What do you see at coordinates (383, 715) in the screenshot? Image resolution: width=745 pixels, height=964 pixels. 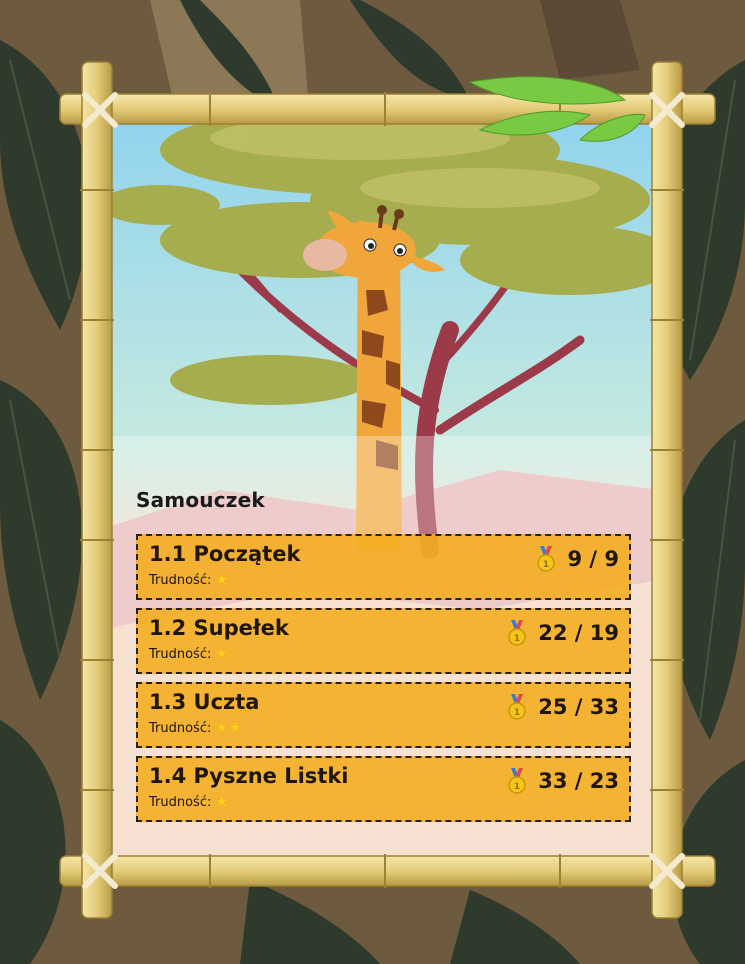 I see `level-card-1-3: 1.3 Uczta Trudność: ★★ 1 25 / 33` at bounding box center [383, 715].